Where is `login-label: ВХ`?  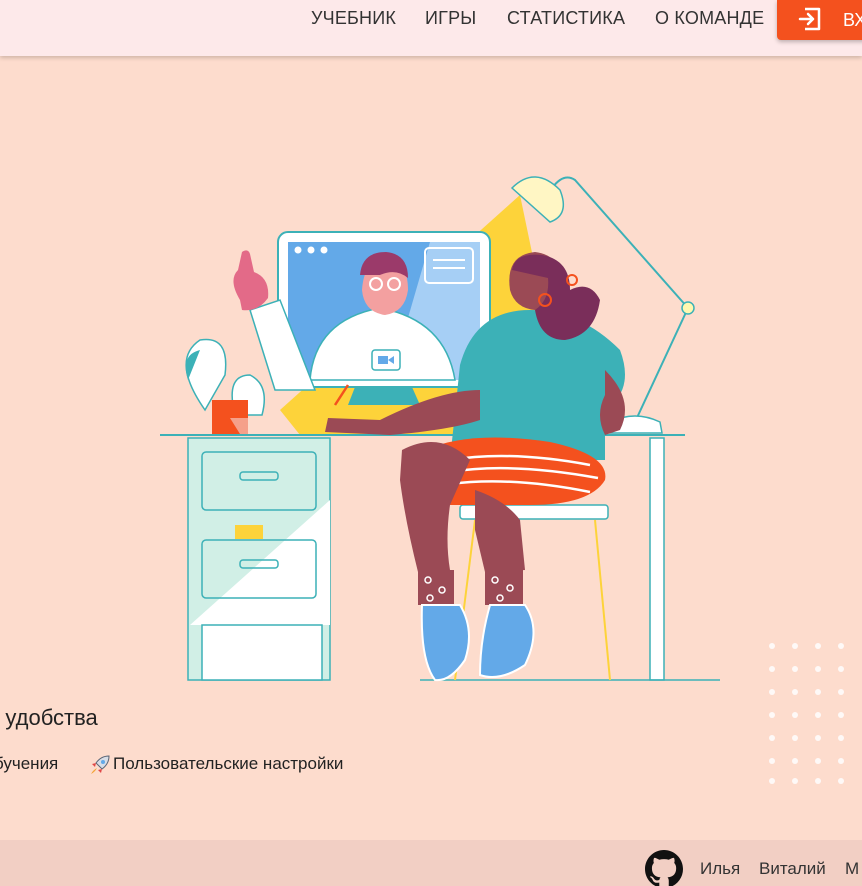
login-label: ВХ is located at coordinates (852, 20).